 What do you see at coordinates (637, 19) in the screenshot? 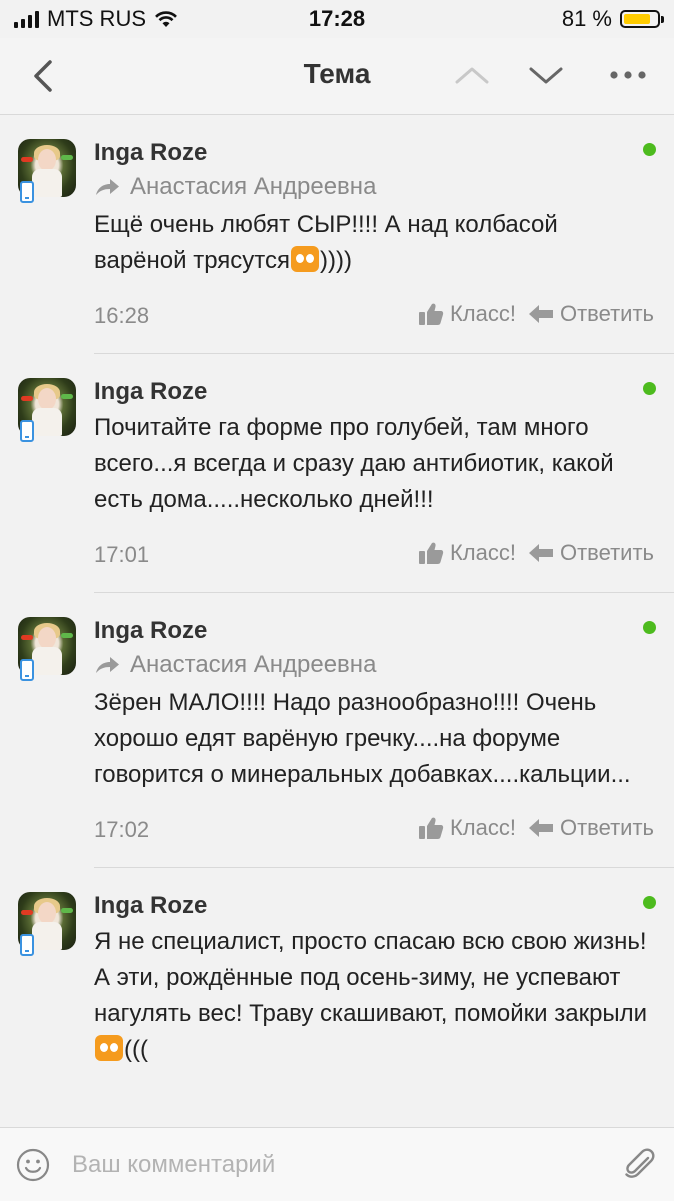
I see `battery-level-fill` at bounding box center [637, 19].